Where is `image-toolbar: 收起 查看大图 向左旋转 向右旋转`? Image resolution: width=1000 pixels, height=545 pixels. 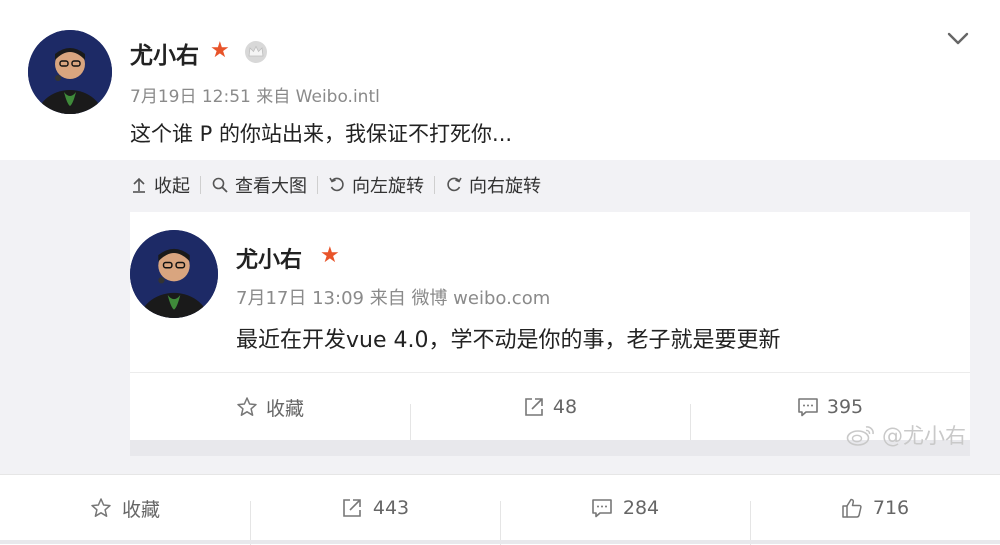 image-toolbar: 收起 查看大图 向左旋转 向右旋转 is located at coordinates (340, 185).